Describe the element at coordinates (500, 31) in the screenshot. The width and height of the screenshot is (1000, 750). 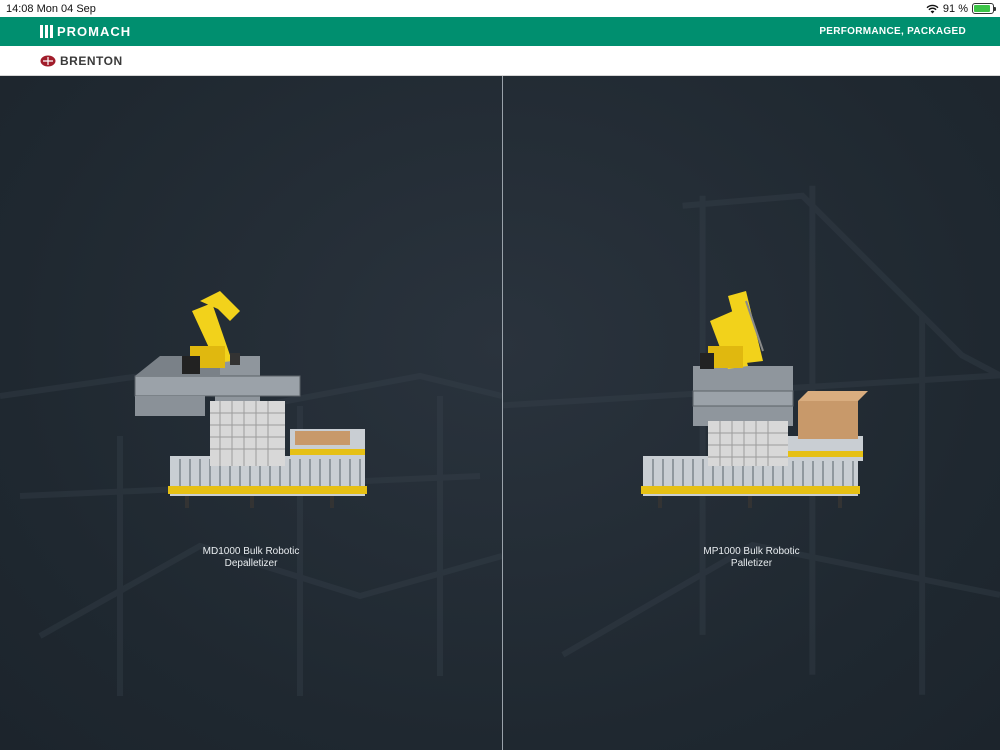
I see `top-bar: PROMACH PERFORMANCE, PACKAGED` at that location.